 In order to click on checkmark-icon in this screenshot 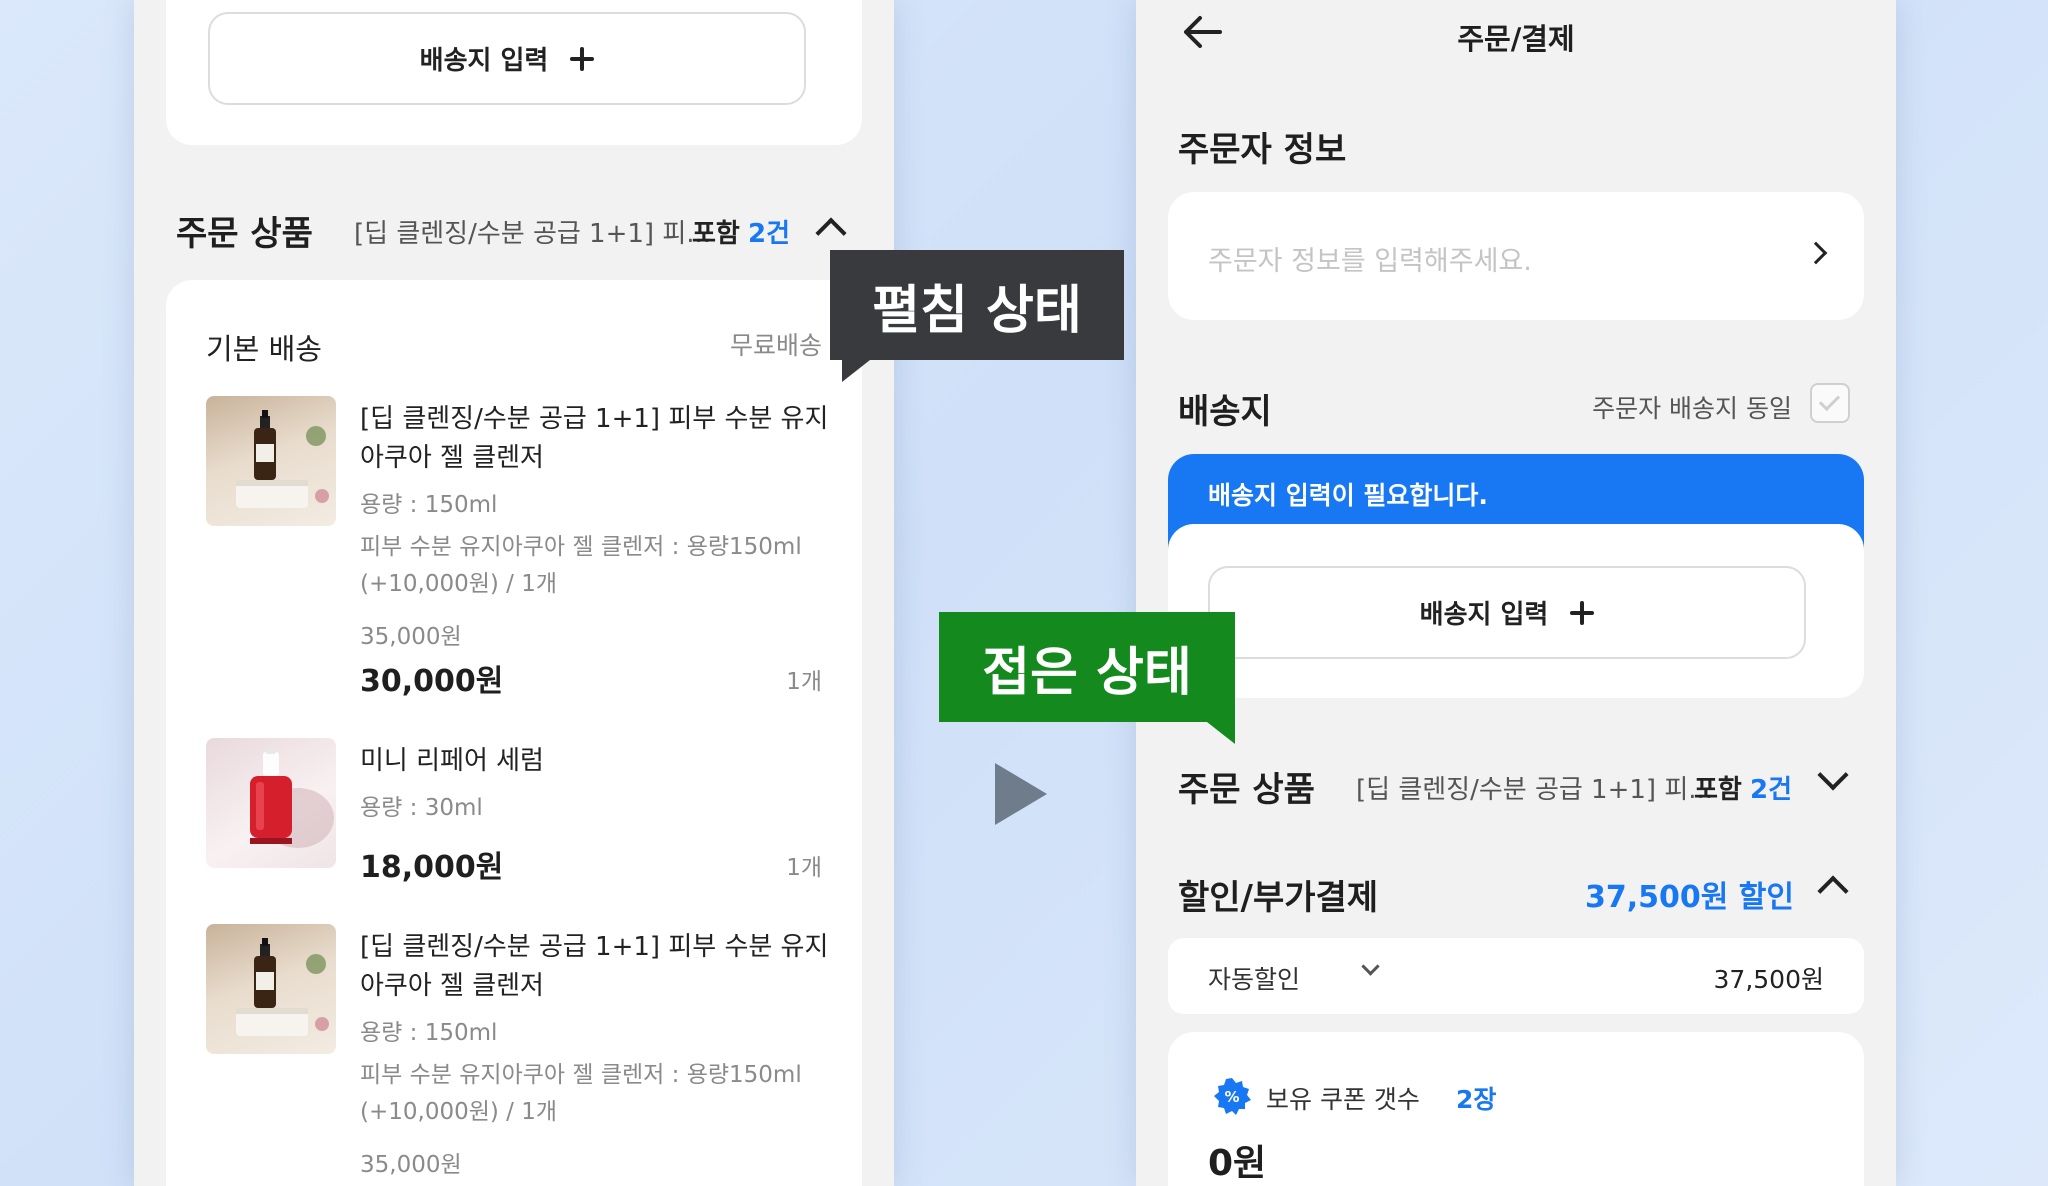, I will do `click(1829, 400)`.